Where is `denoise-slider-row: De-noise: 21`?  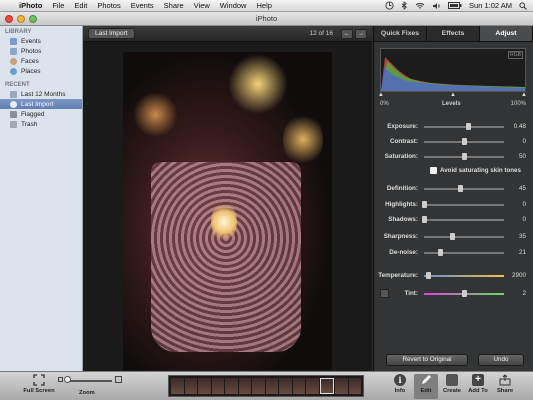 denoise-slider-row: De-noise: 21 is located at coordinates (453, 252).